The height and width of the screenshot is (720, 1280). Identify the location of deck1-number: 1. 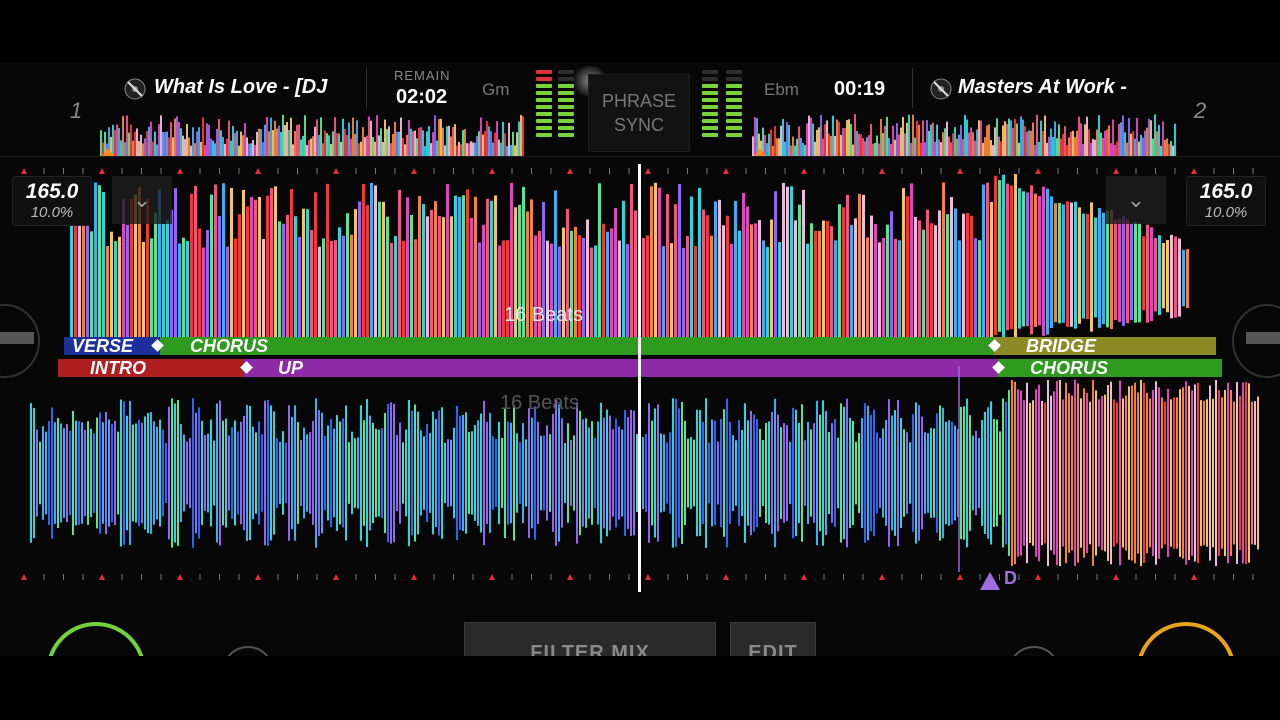
(76, 110).